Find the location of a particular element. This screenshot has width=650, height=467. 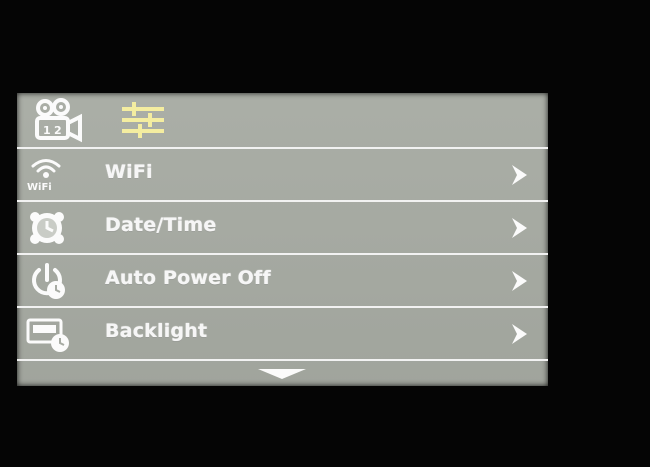

menu-item-label: Backlight is located at coordinates (156, 331).